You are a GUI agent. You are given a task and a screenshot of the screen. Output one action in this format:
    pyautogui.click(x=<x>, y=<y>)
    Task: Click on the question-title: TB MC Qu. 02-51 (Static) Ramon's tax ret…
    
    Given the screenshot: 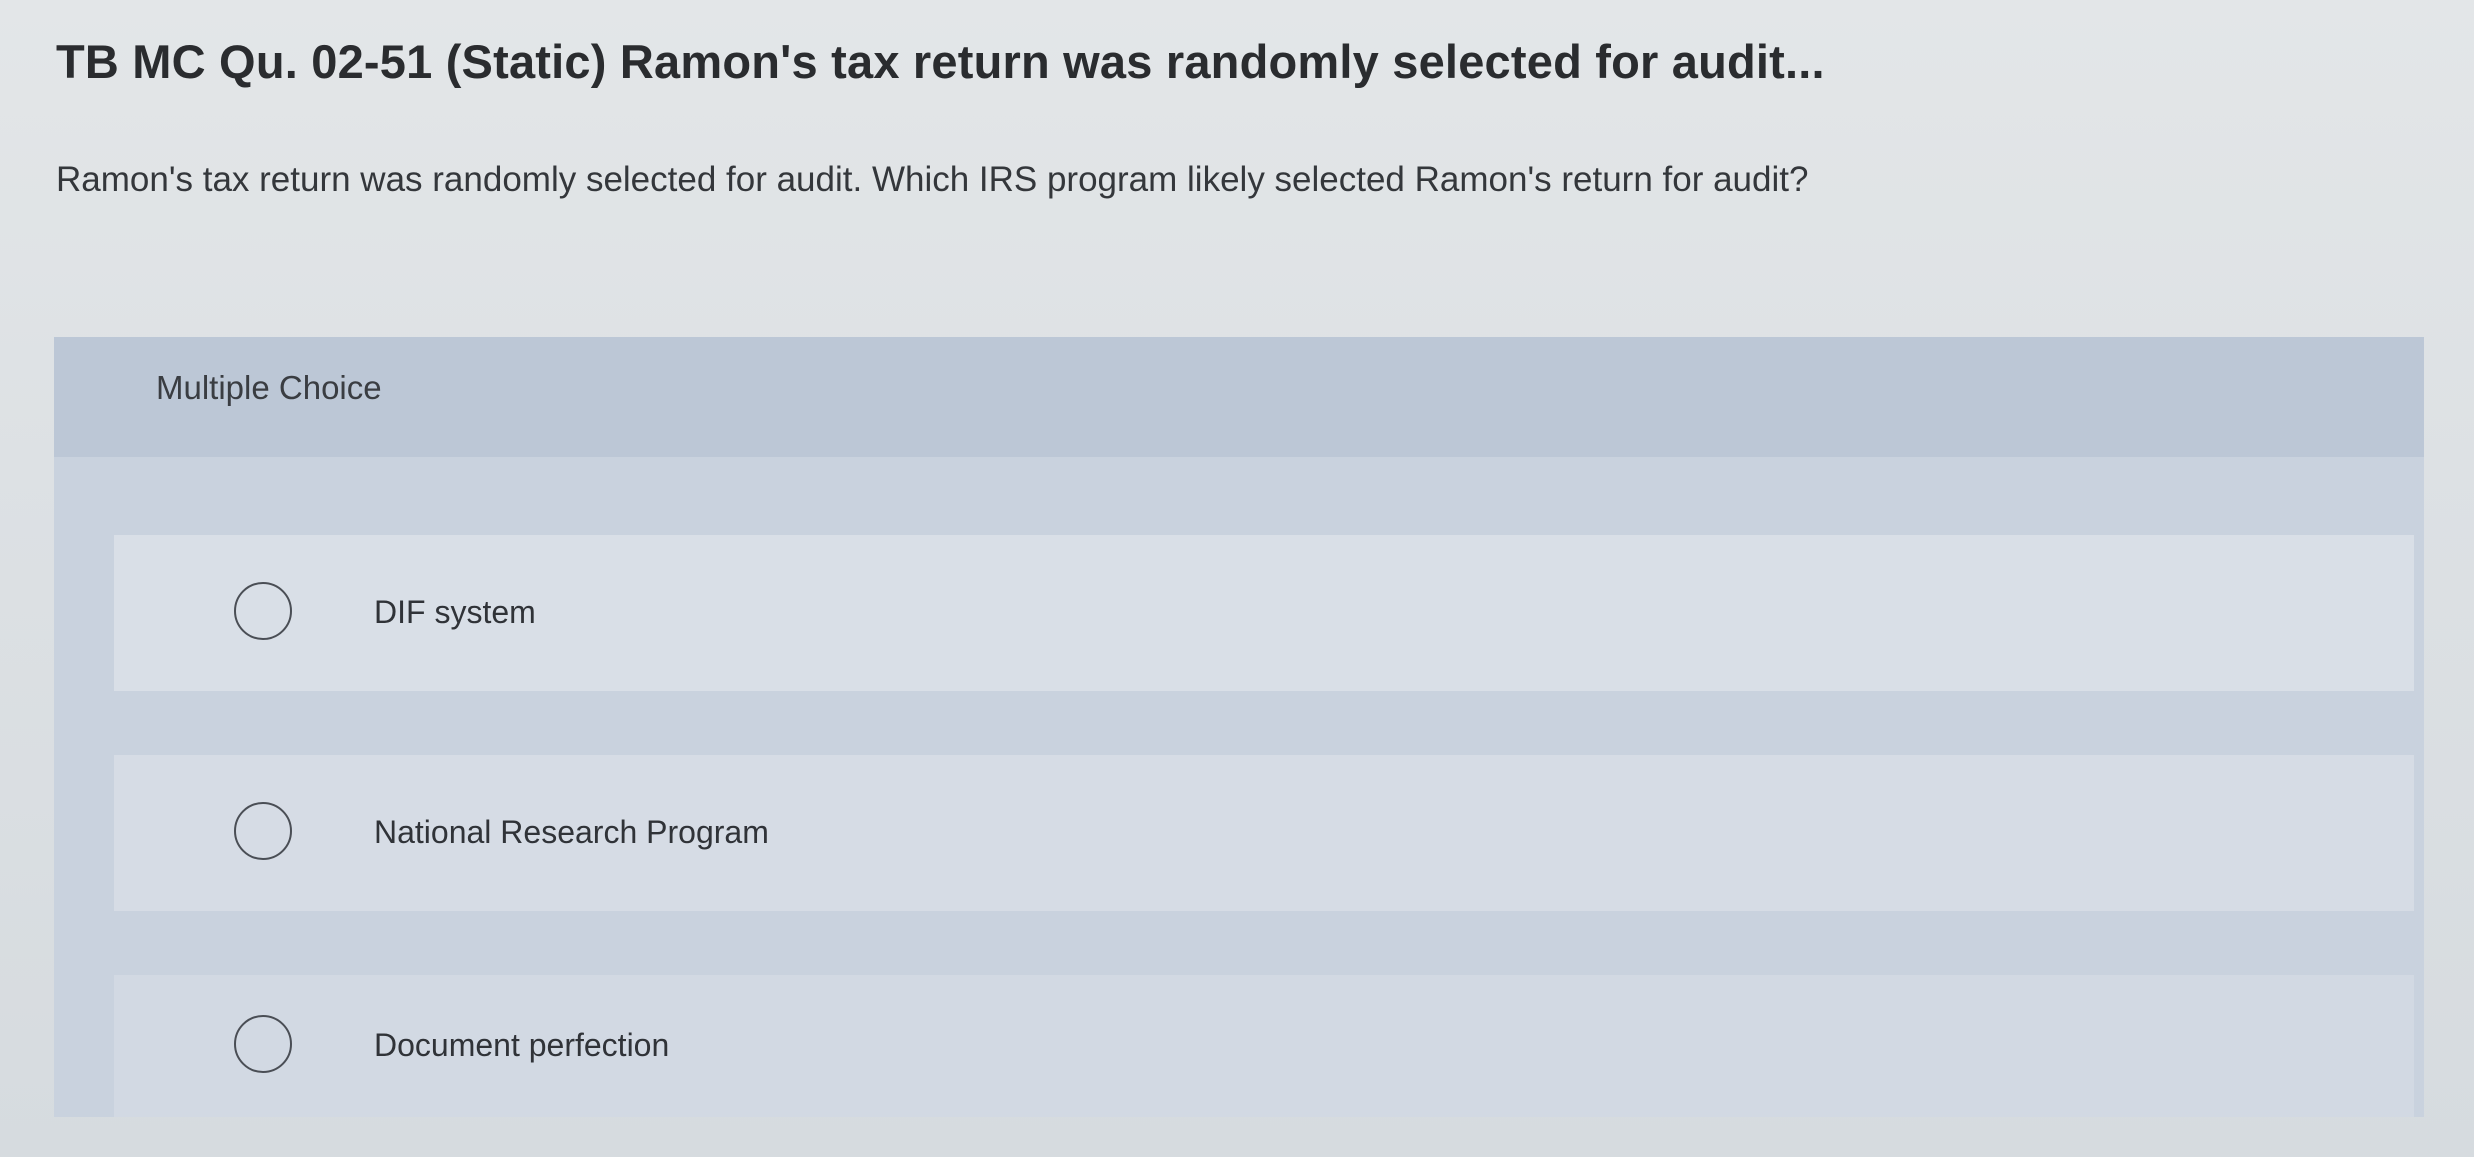 What is the action you would take?
    pyautogui.click(x=940, y=61)
    